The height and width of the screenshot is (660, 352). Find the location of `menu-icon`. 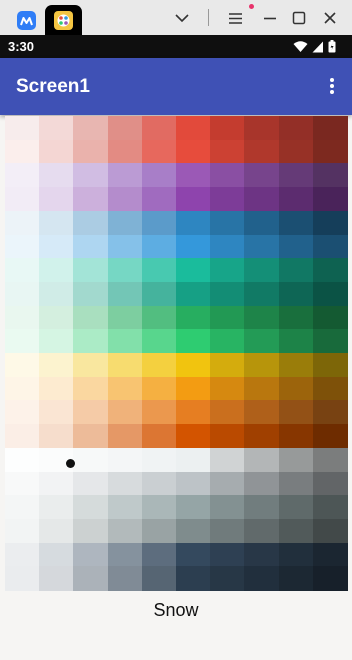

menu-icon is located at coordinates (235, 18).